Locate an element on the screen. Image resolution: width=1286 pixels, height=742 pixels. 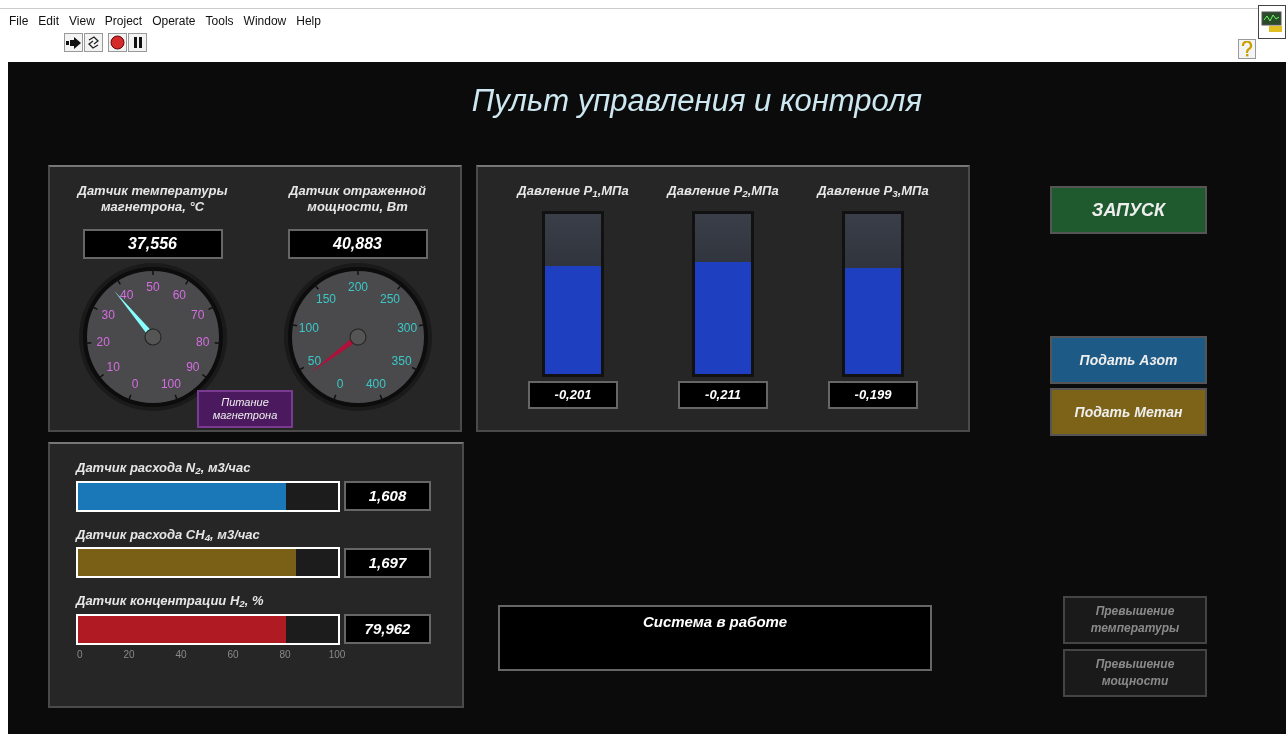
power-button: Питание магнетрона is located at coordinates (245, 409).